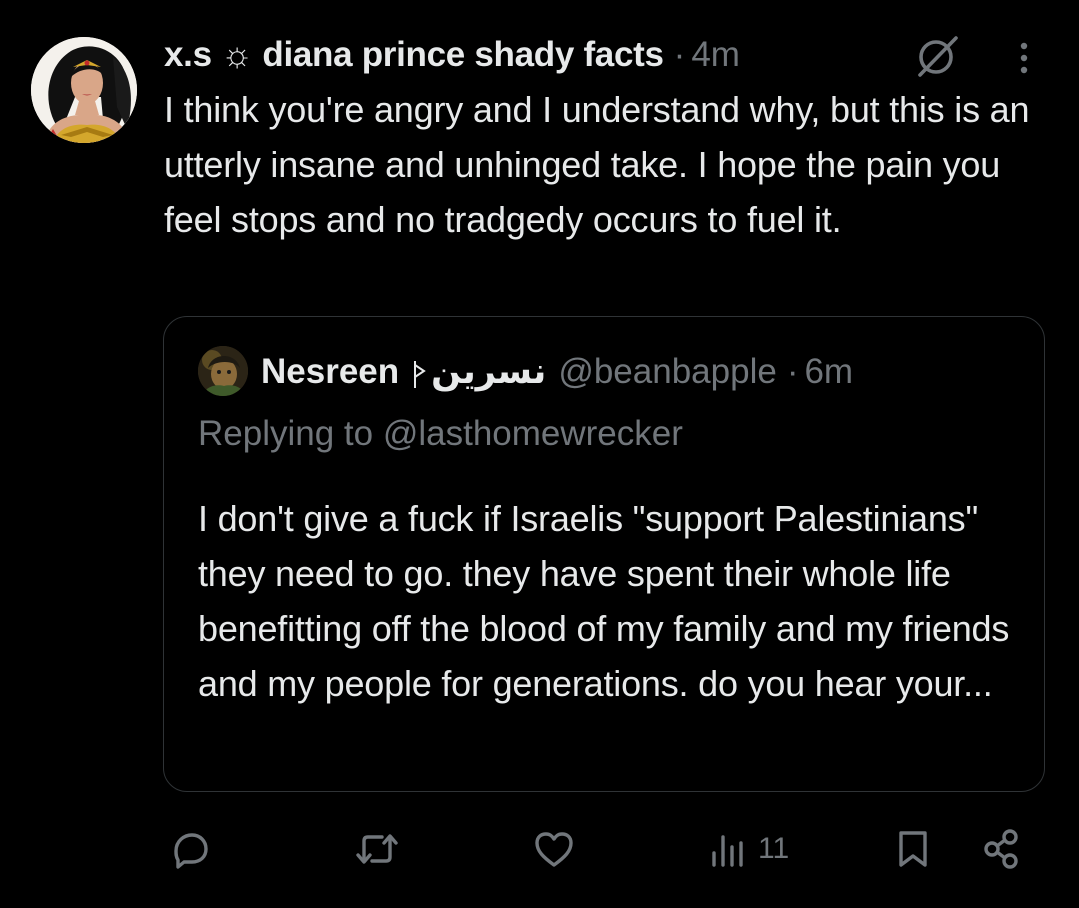 Image resolution: width=1079 pixels, height=908 pixels. I want to click on retweet-icon, so click(377, 849).